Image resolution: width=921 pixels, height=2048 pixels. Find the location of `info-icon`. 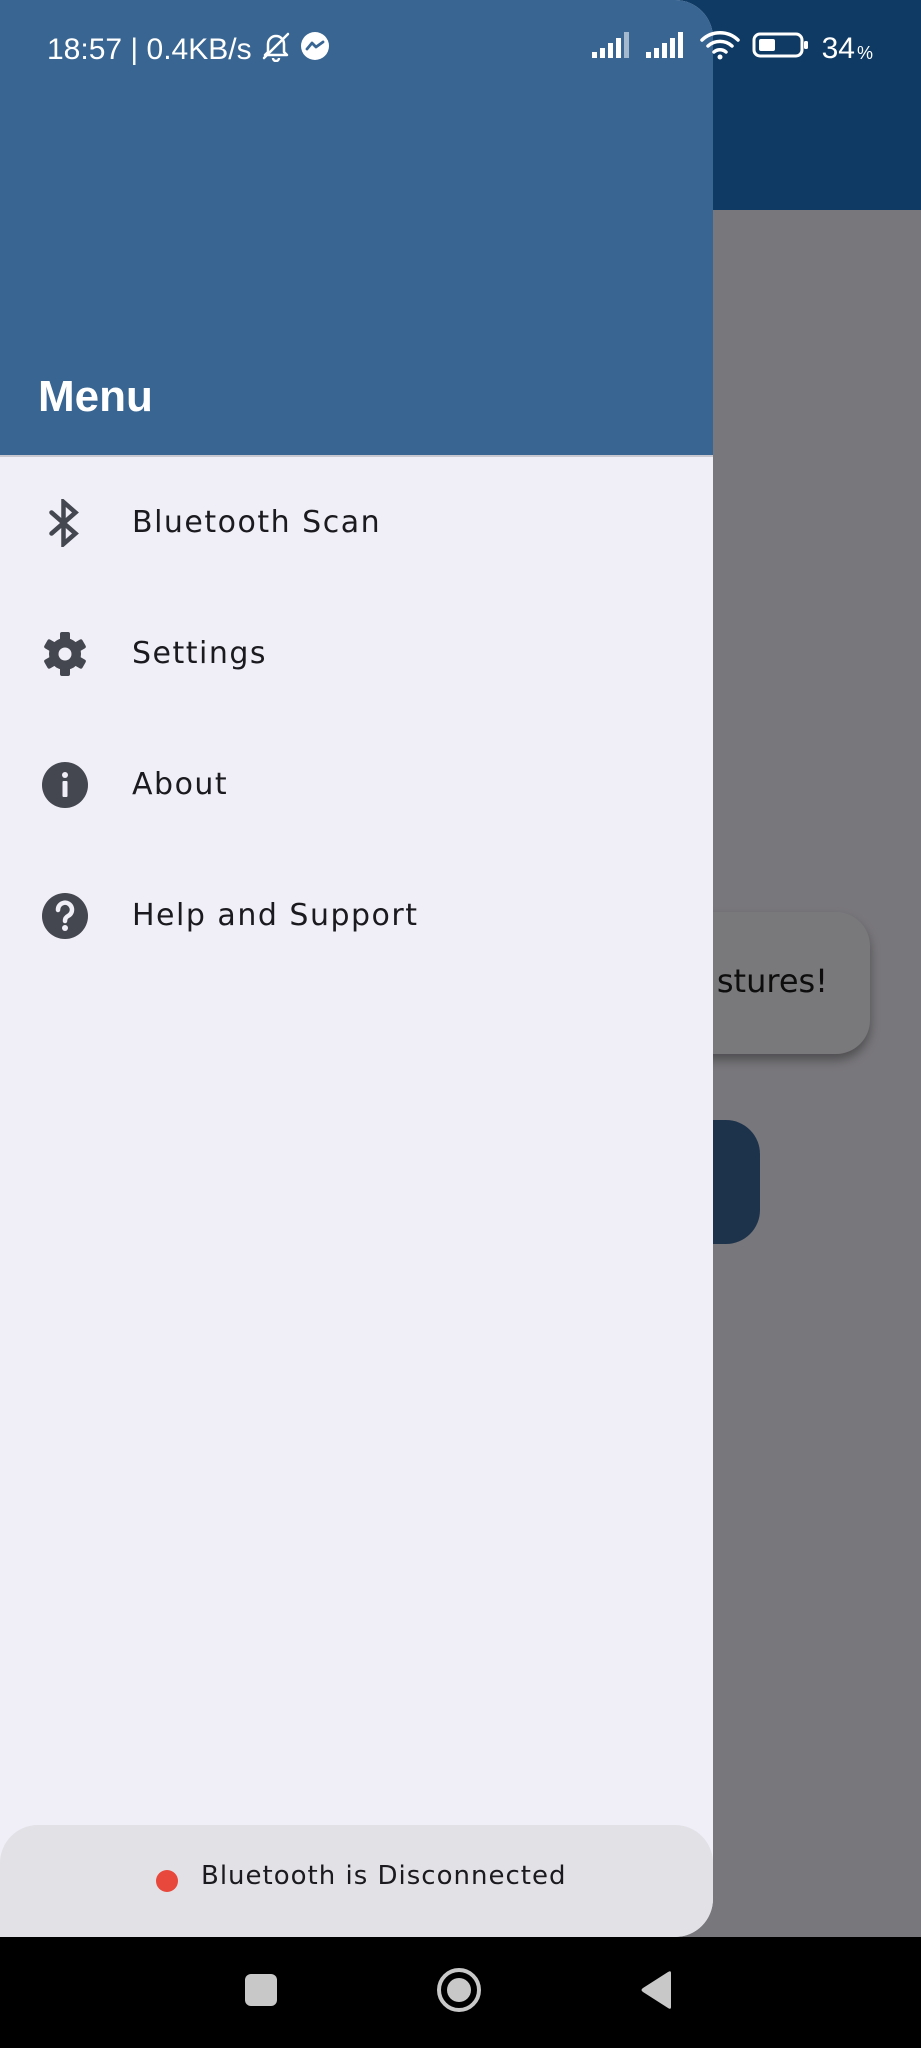

info-icon is located at coordinates (65, 785).